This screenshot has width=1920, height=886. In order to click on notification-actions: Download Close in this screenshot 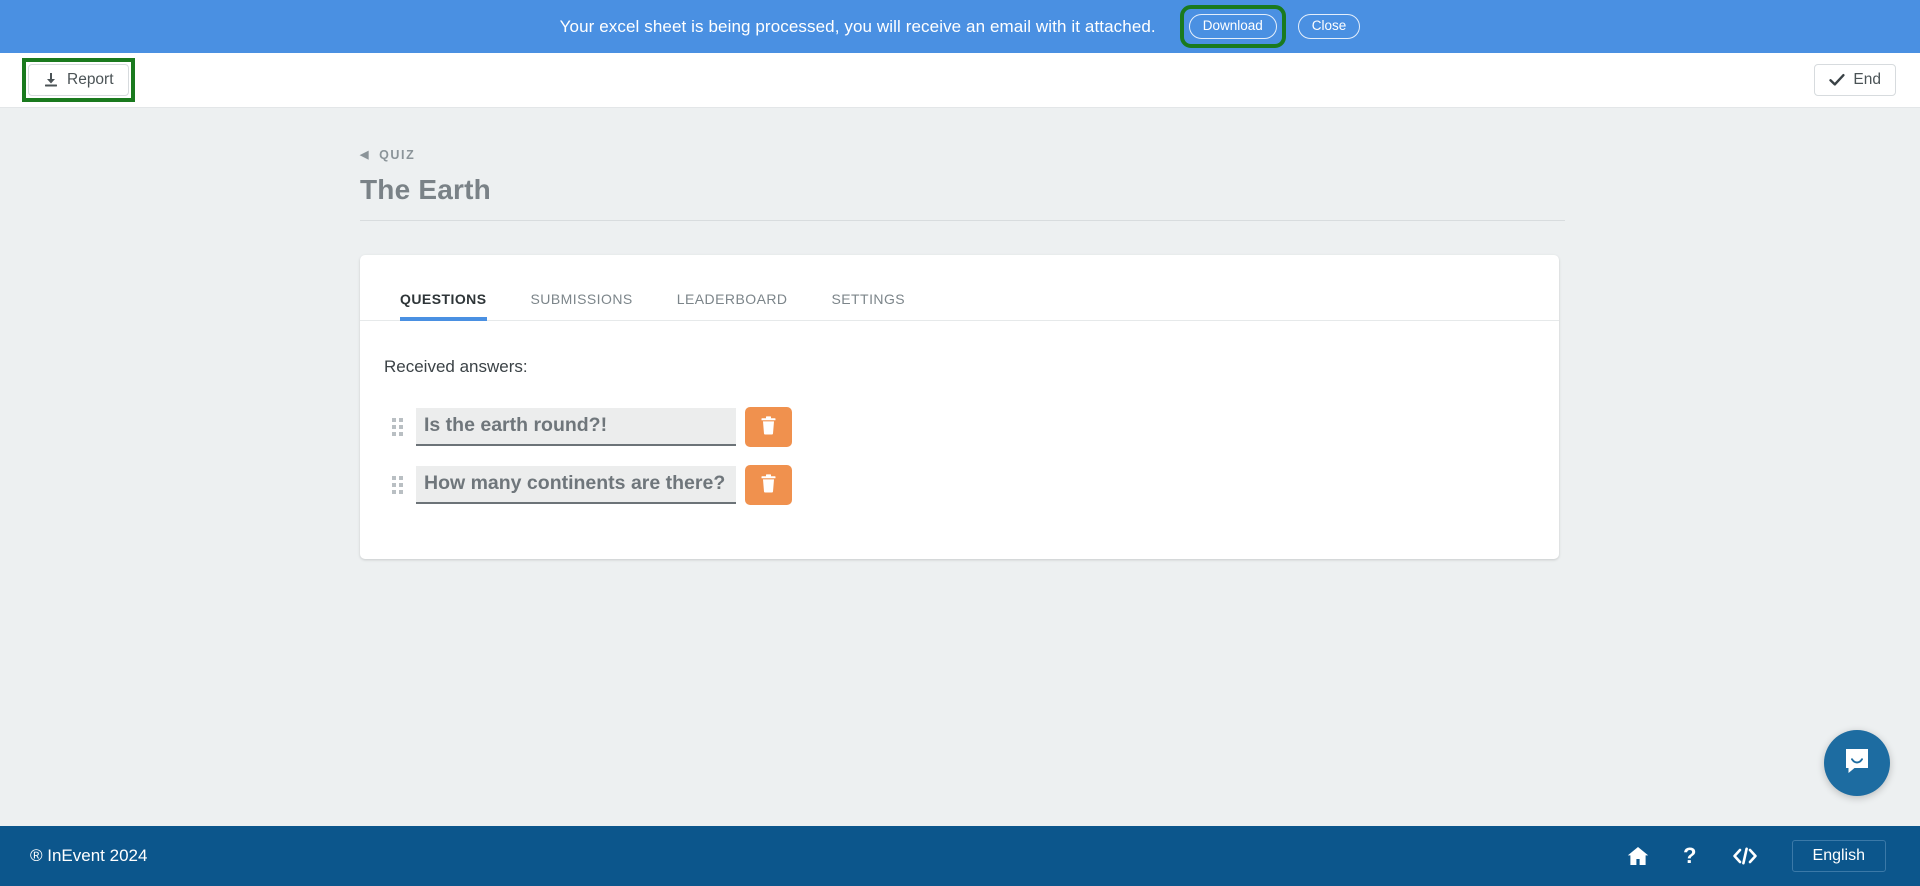, I will do `click(1270, 26)`.